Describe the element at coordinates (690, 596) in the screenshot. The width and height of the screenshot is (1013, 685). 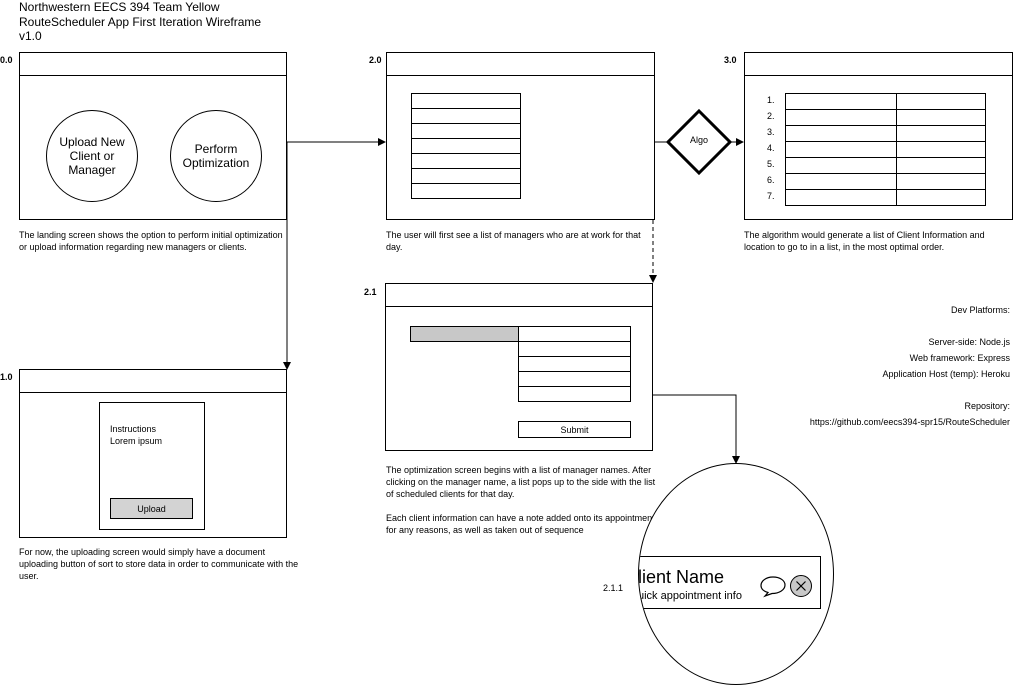
I see `client-appointment-info: uick appointment info` at that location.